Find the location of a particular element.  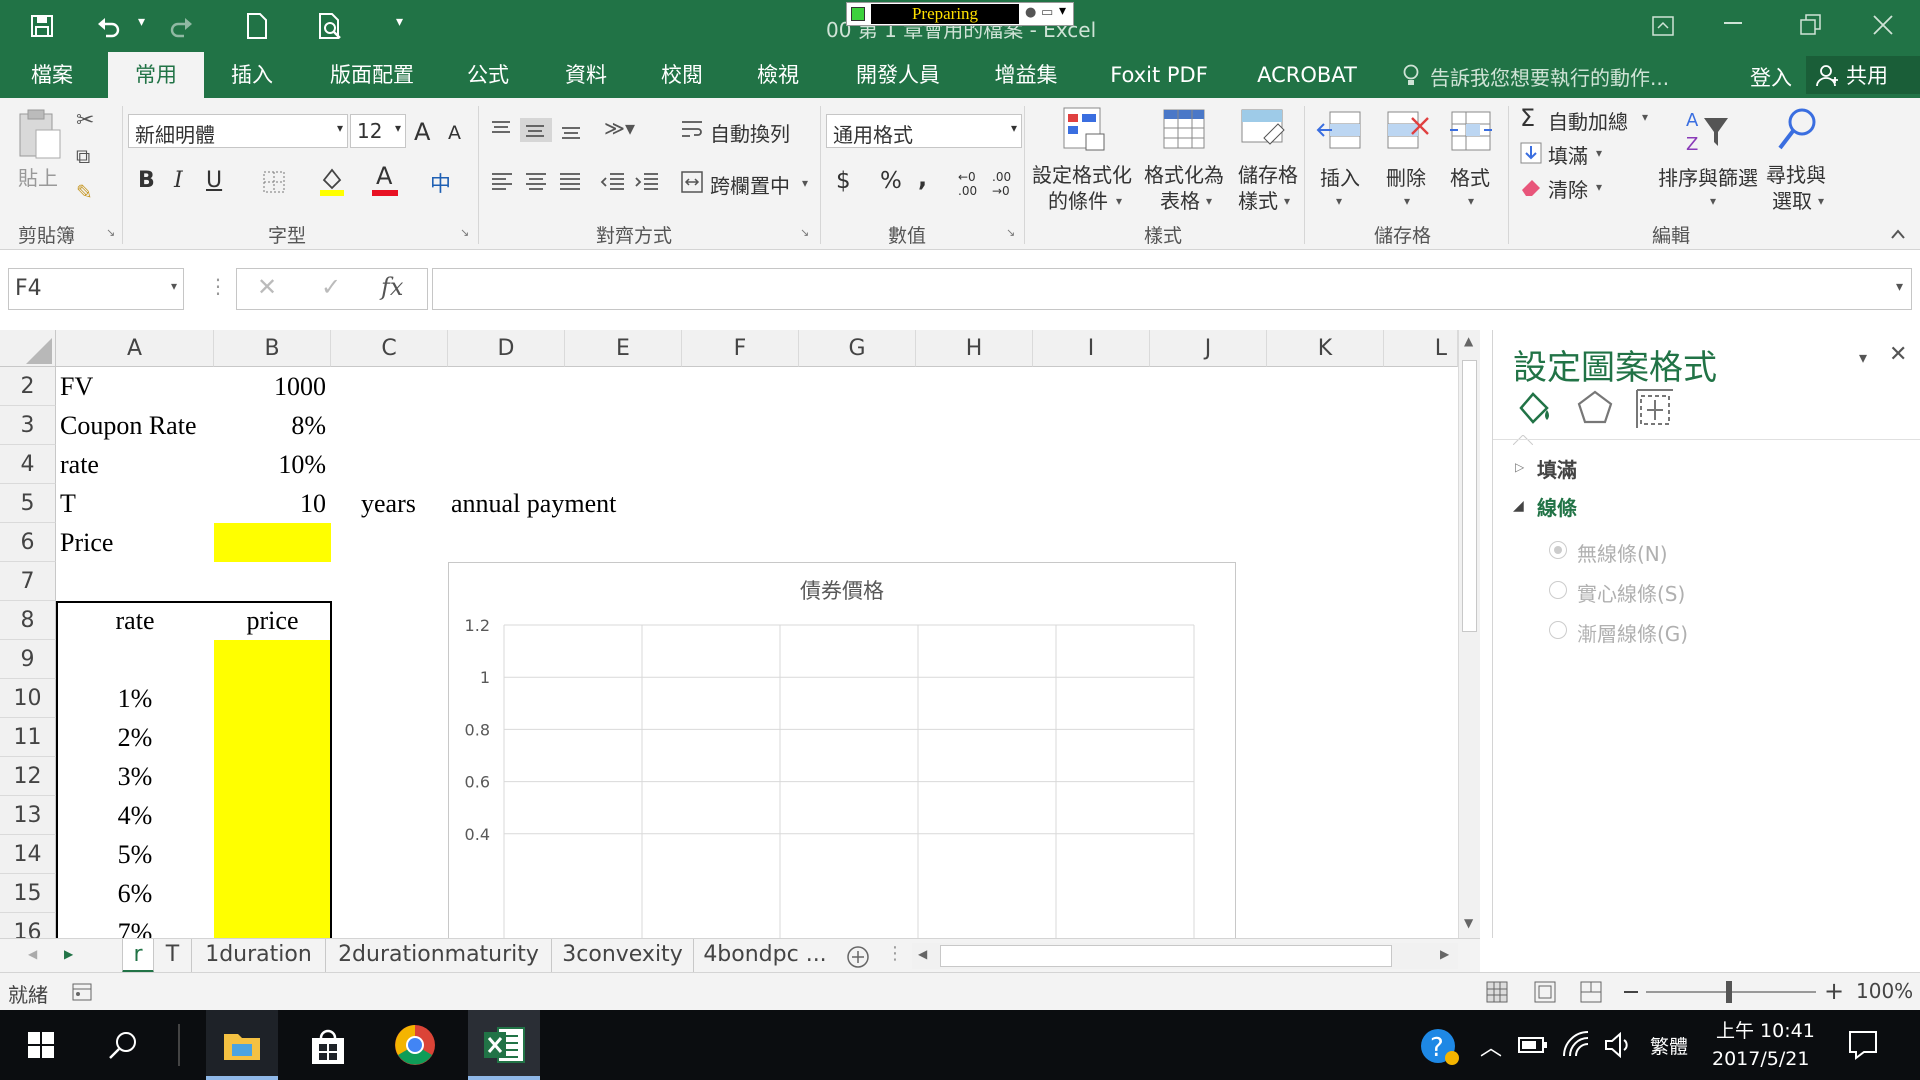

merge-center-icon is located at coordinates (692, 182).